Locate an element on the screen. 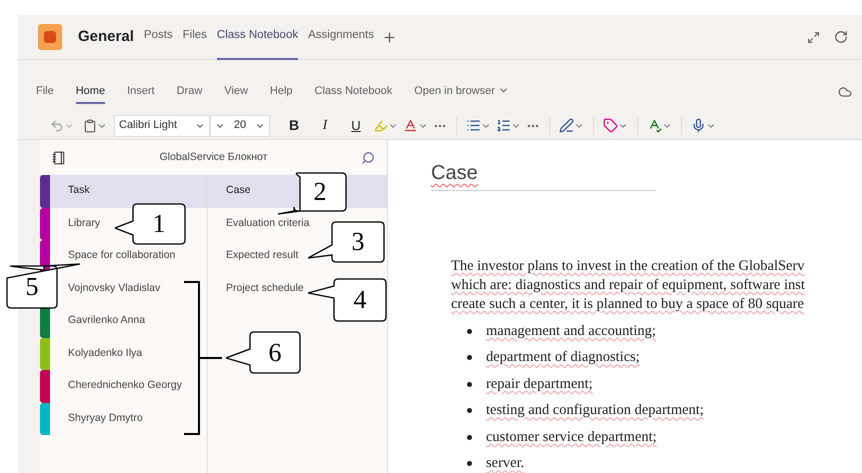  italic-button: I is located at coordinates (325, 125).